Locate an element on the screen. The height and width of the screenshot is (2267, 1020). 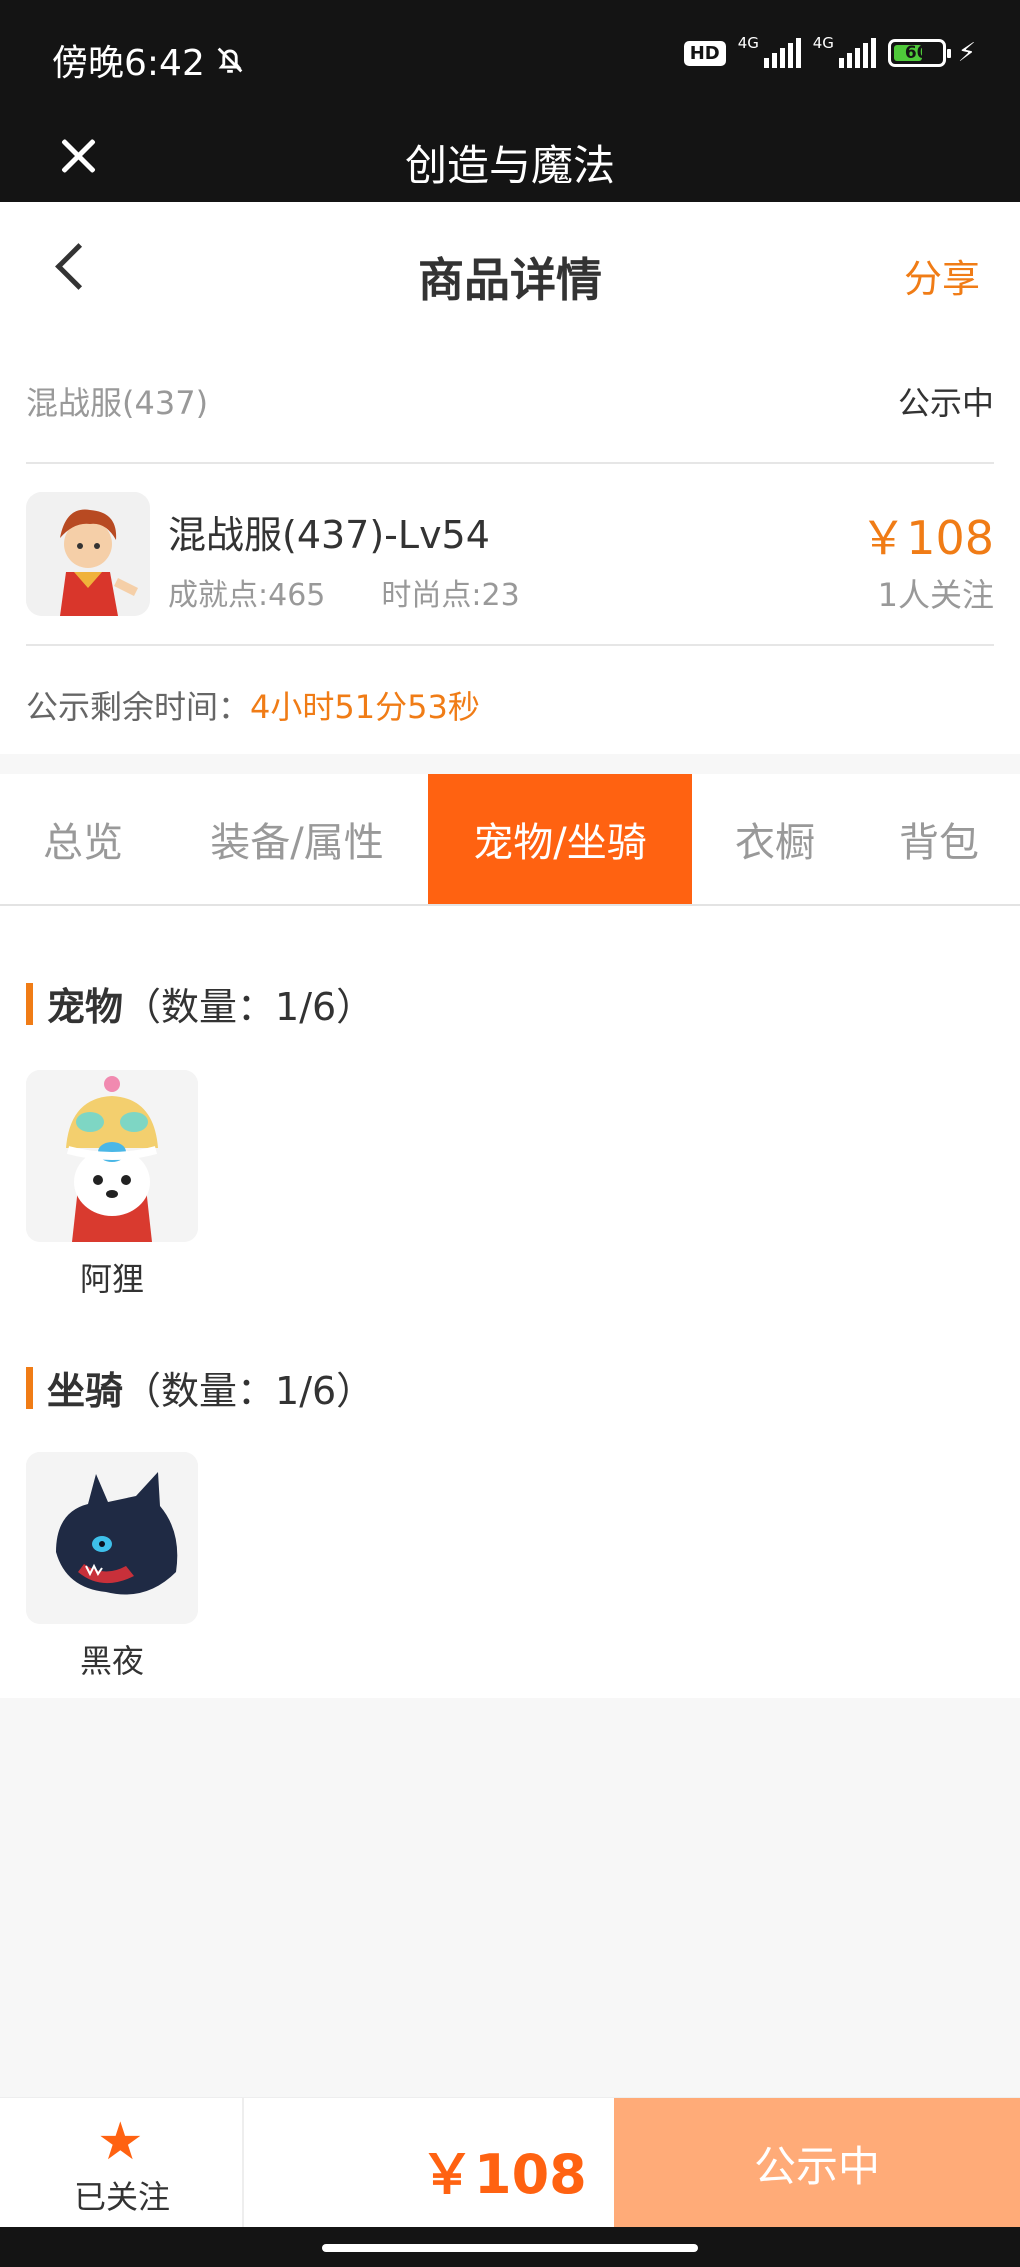
battery-icon: 60 is located at coordinates (919, 53).